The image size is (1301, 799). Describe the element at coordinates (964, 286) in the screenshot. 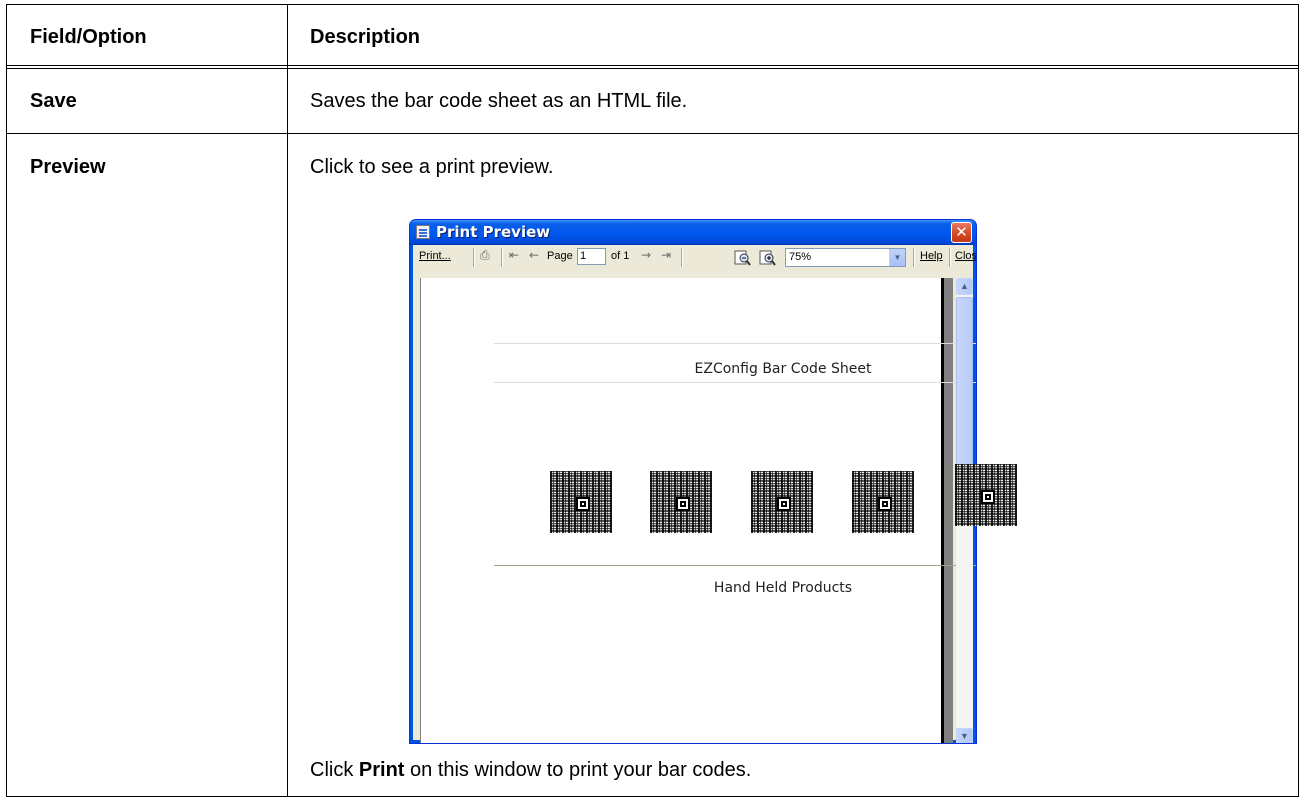

I see `scroll-up-icon: ▲` at that location.